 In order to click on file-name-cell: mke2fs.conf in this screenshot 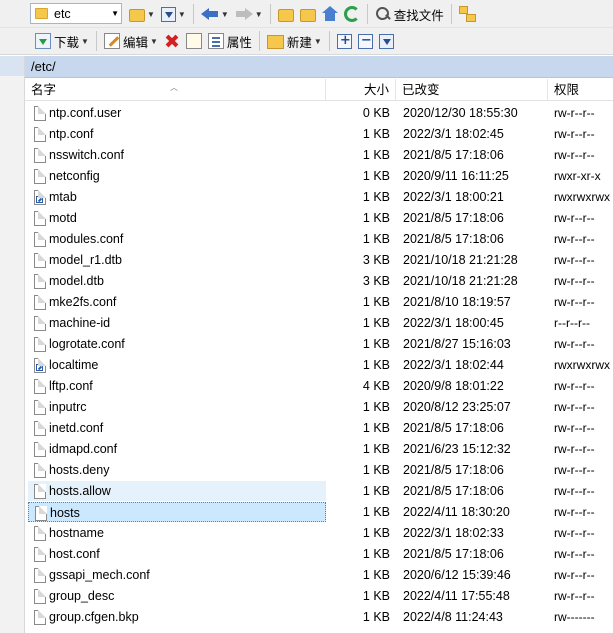, I will do `click(177, 302)`.